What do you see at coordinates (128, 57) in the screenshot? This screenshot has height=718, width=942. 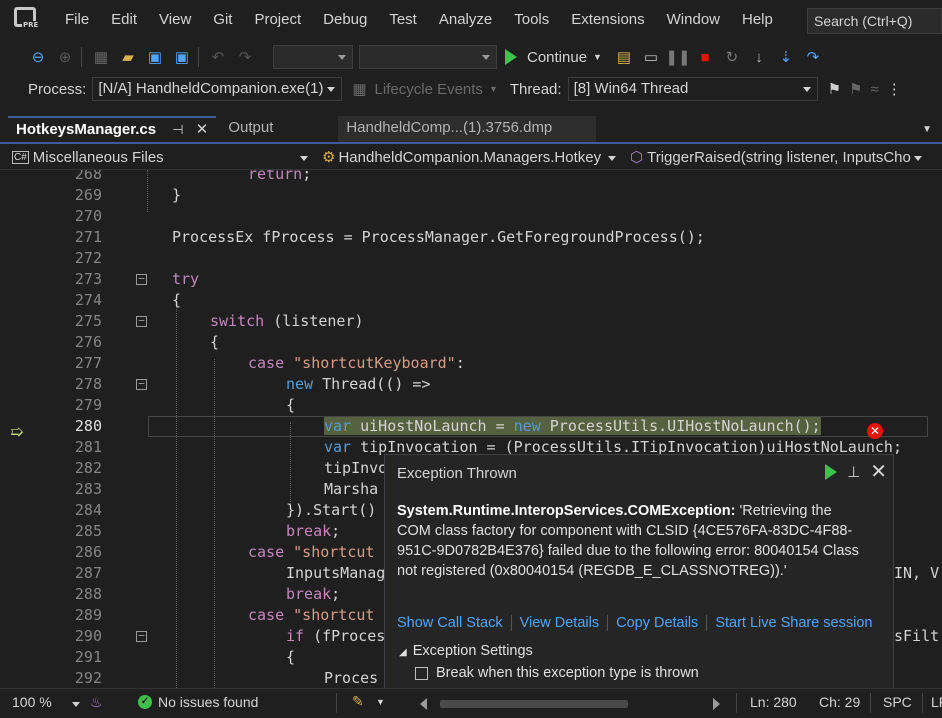 I see `open-folder-icon: ▰` at bounding box center [128, 57].